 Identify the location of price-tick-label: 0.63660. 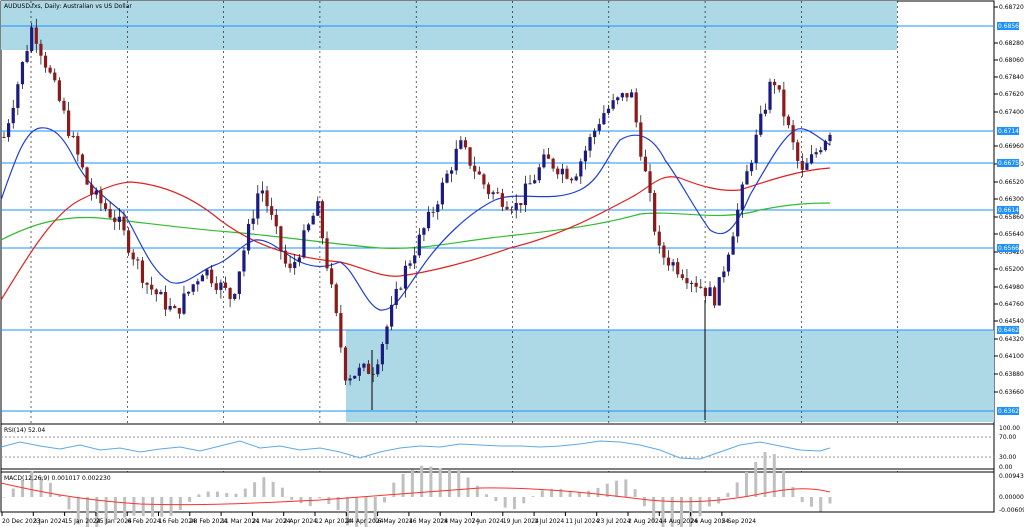
(1011, 392).